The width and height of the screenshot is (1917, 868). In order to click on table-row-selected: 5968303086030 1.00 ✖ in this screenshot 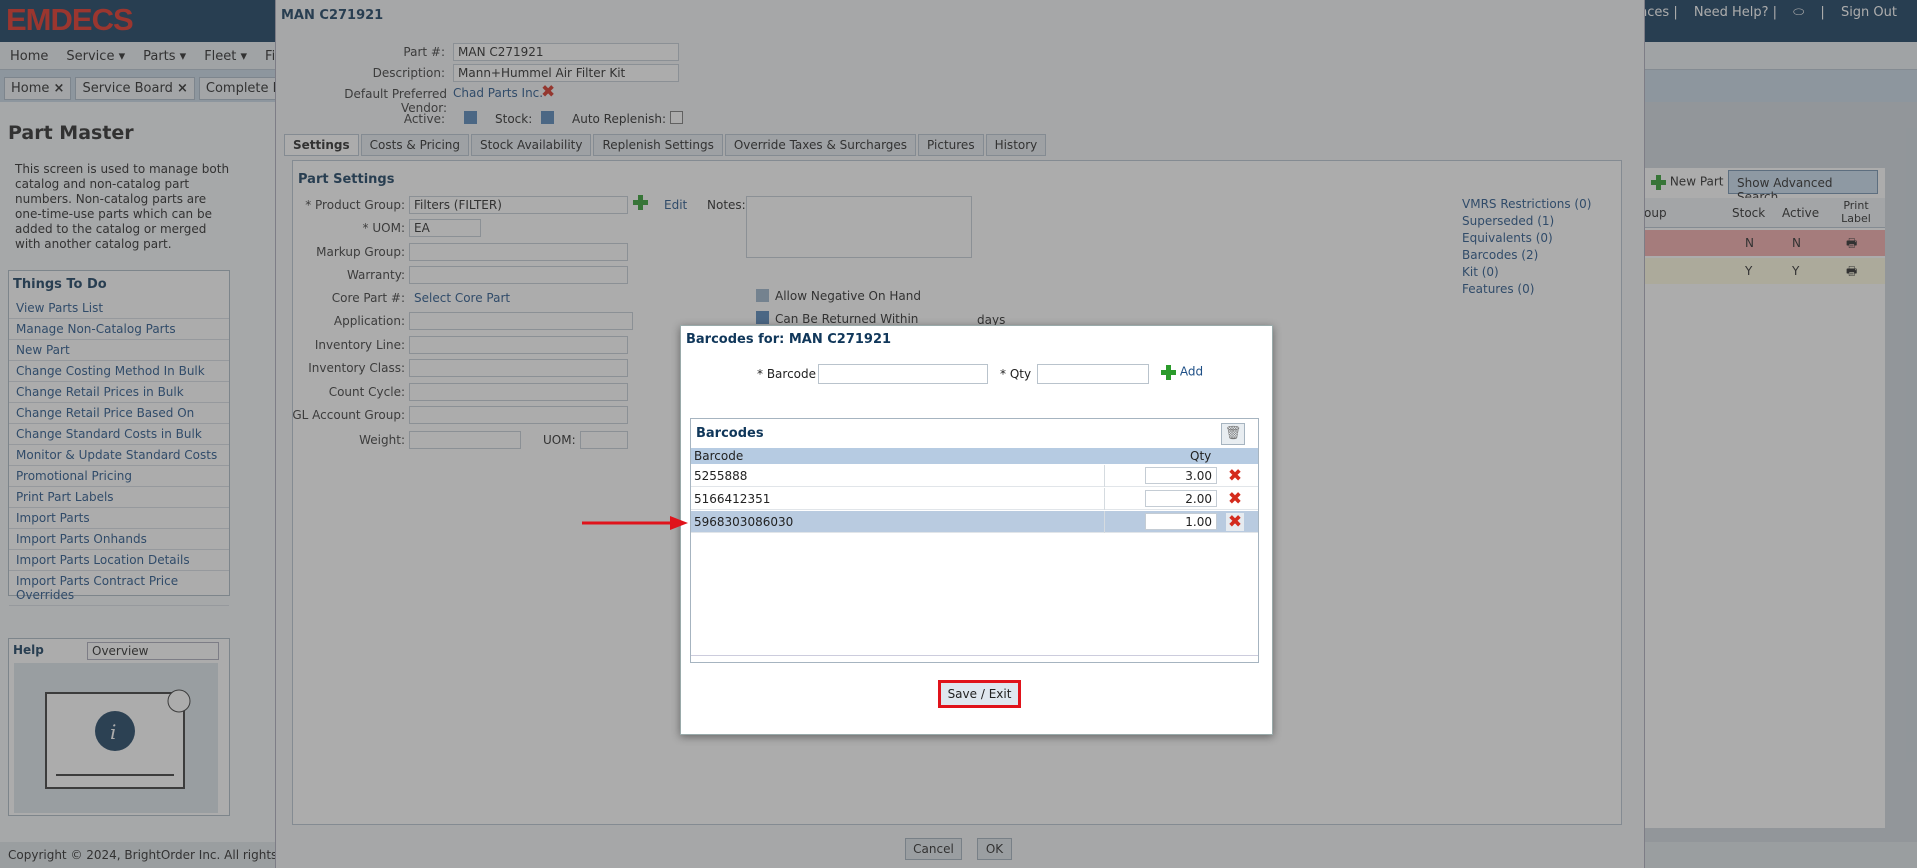, I will do `click(974, 522)`.